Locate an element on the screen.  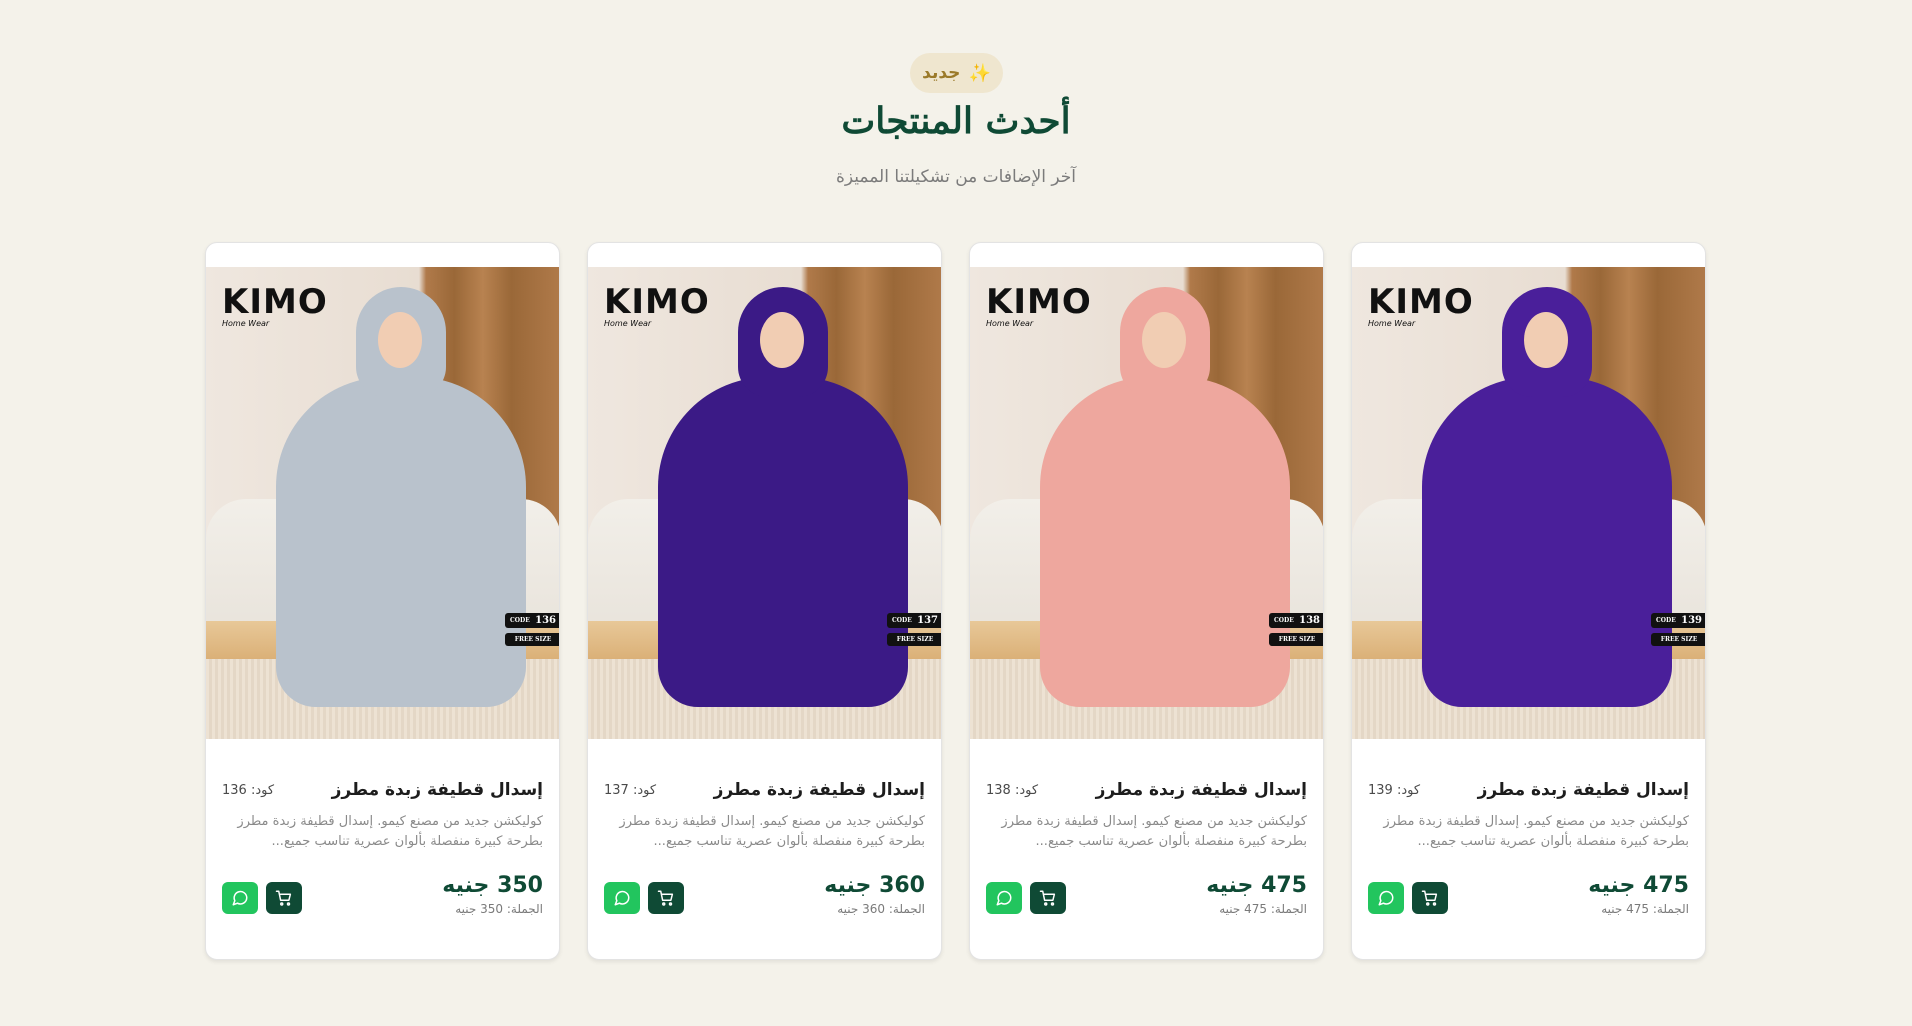
new-badge: ✨ جديد is located at coordinates (956, 73).